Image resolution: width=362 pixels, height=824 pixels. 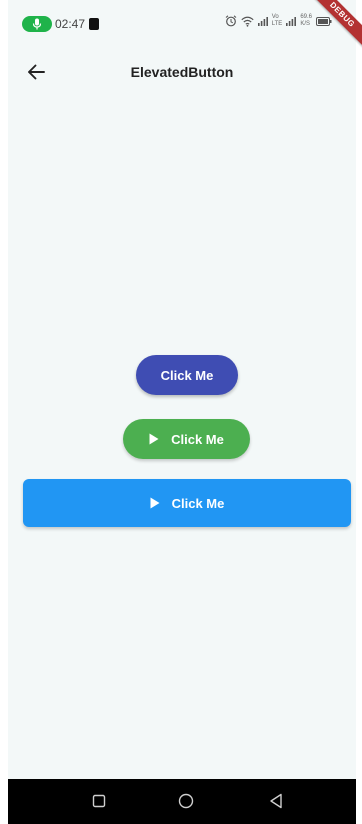 I want to click on home-icon, so click(x=186, y=801).